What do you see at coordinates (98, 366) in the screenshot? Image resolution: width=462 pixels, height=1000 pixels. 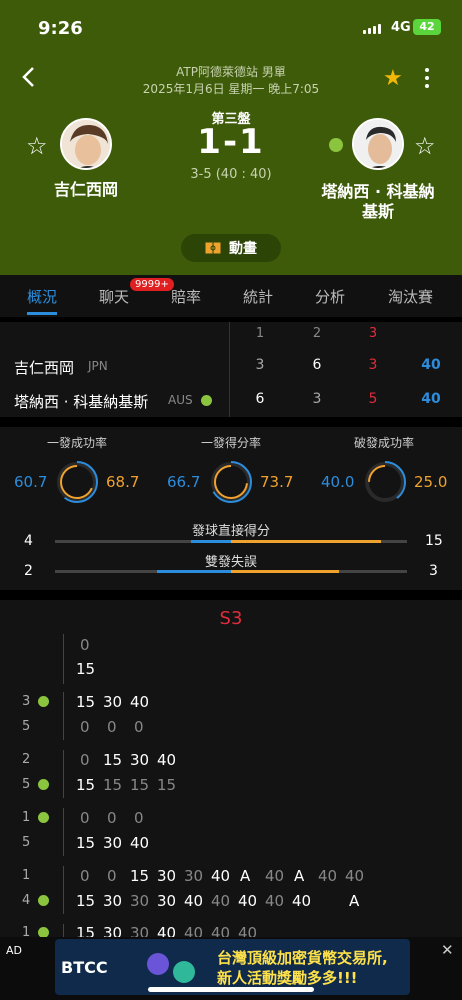 I see `row-player1-country: JPN` at bounding box center [98, 366].